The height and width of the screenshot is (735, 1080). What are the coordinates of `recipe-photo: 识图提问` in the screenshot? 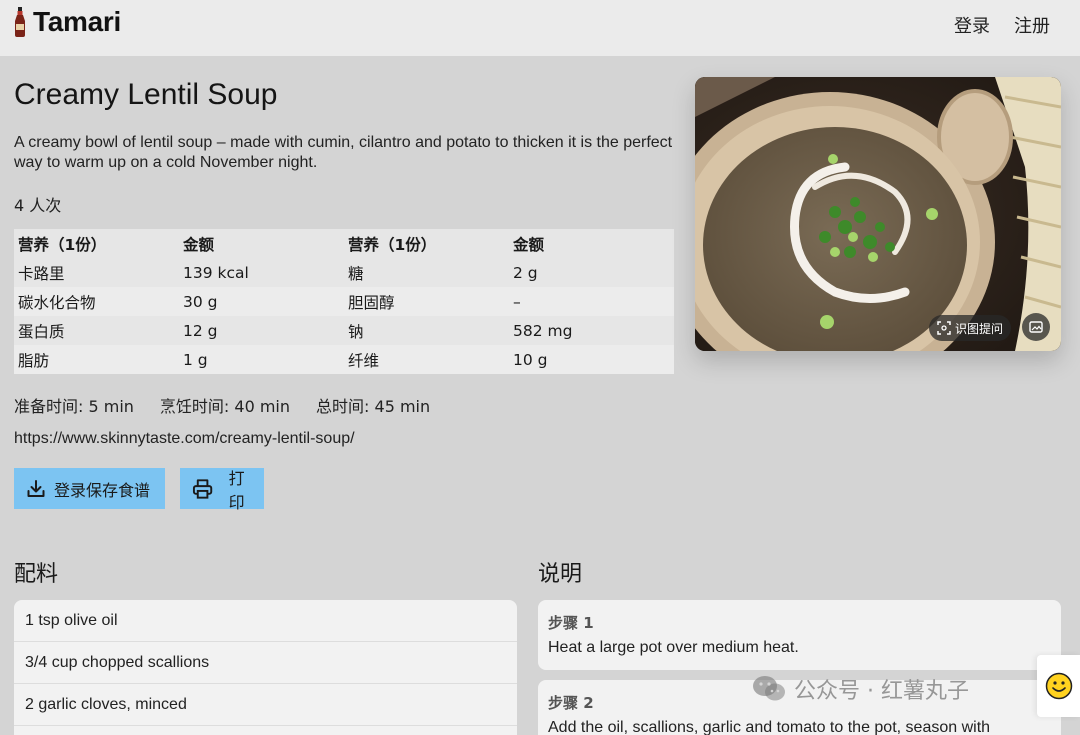 It's located at (878, 214).